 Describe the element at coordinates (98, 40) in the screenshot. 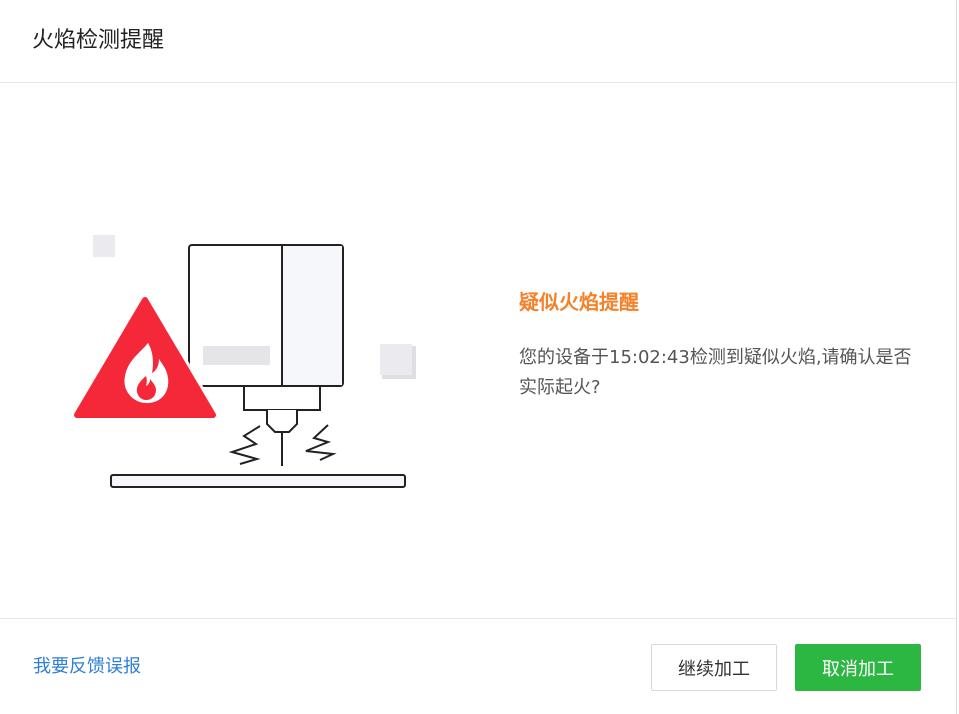

I see `dialog-title: 火焰检测提醒` at that location.